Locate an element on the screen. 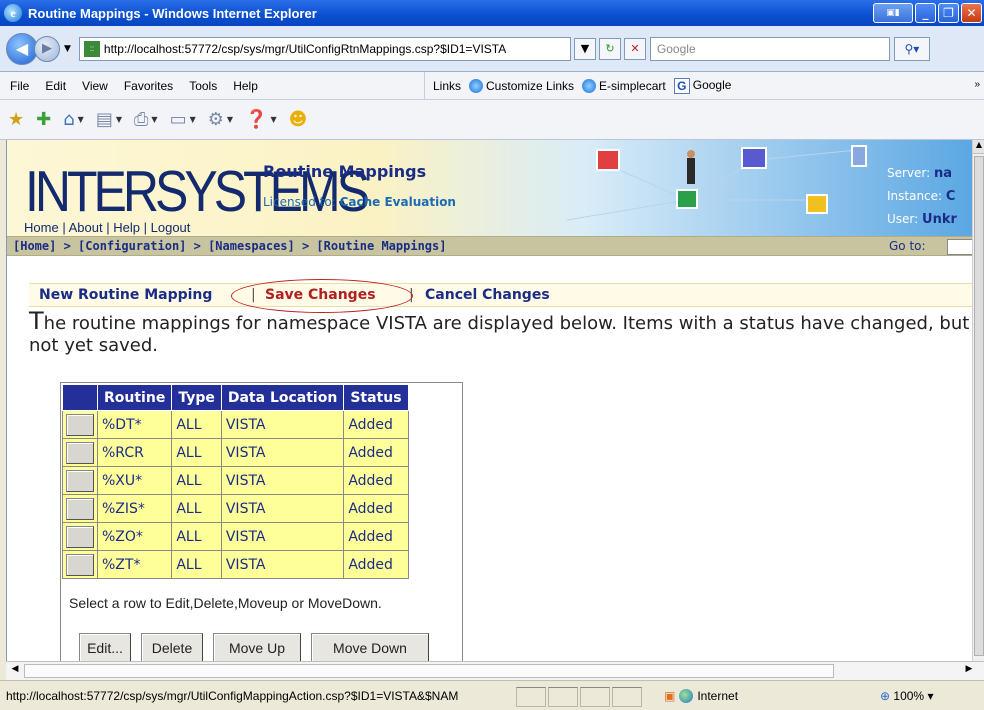 Image resolution: width=984 pixels, height=710 pixels. home-icon: ⌂ is located at coordinates (68, 119).